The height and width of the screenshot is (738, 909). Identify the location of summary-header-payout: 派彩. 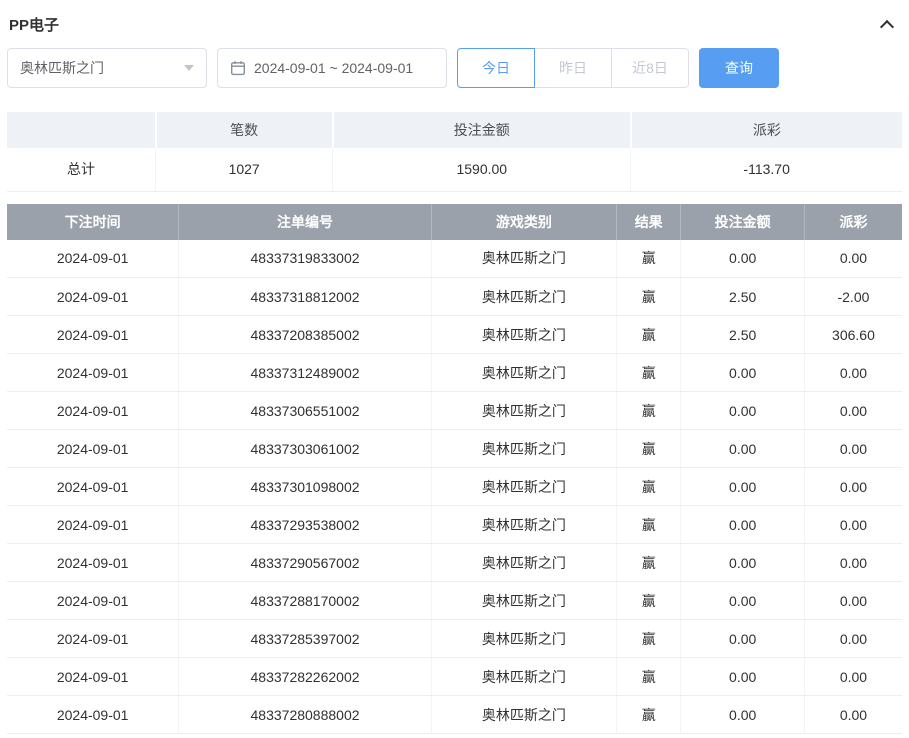
(765, 130).